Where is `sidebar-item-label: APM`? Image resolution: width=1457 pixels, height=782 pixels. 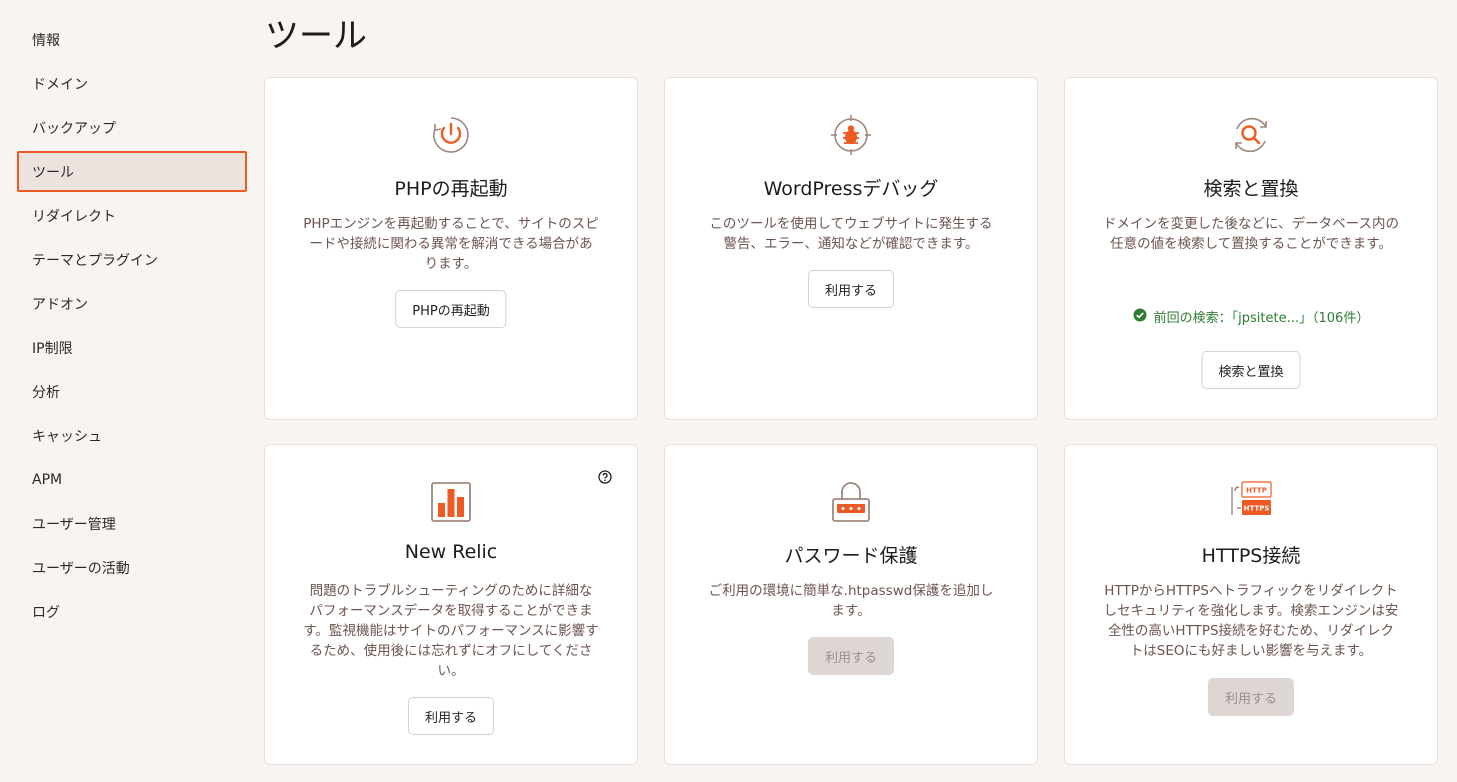
sidebar-item-label: APM is located at coordinates (47, 480).